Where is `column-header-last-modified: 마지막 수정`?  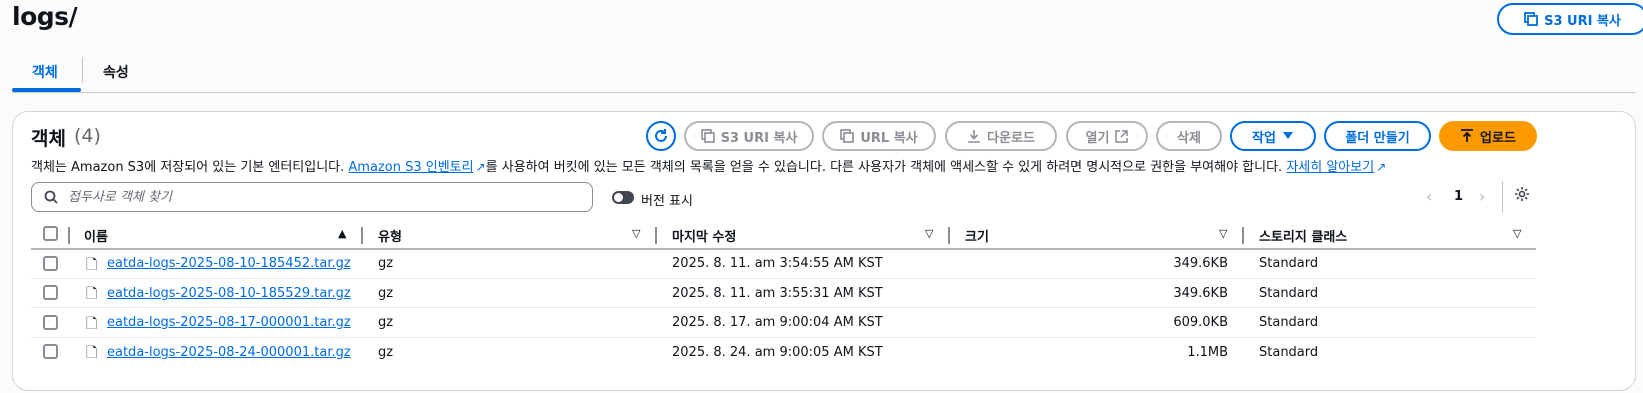
column-header-last-modified: 마지막 수정 is located at coordinates (704, 235).